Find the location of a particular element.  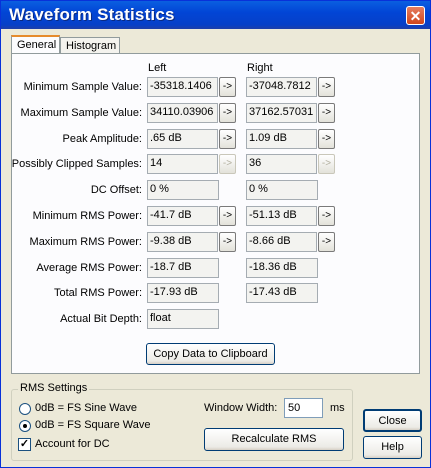

left-value-field: 34110.03906 is located at coordinates (182, 113).